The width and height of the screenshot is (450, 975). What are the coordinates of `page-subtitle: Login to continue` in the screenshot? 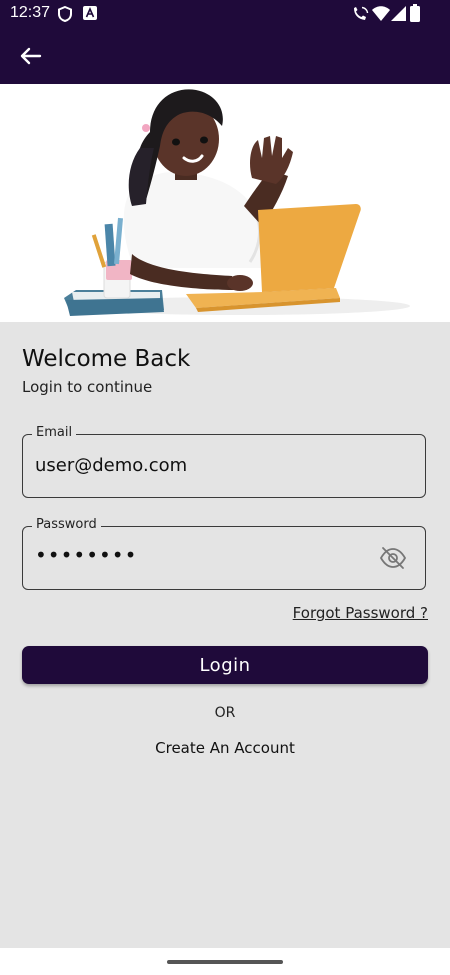 It's located at (87, 387).